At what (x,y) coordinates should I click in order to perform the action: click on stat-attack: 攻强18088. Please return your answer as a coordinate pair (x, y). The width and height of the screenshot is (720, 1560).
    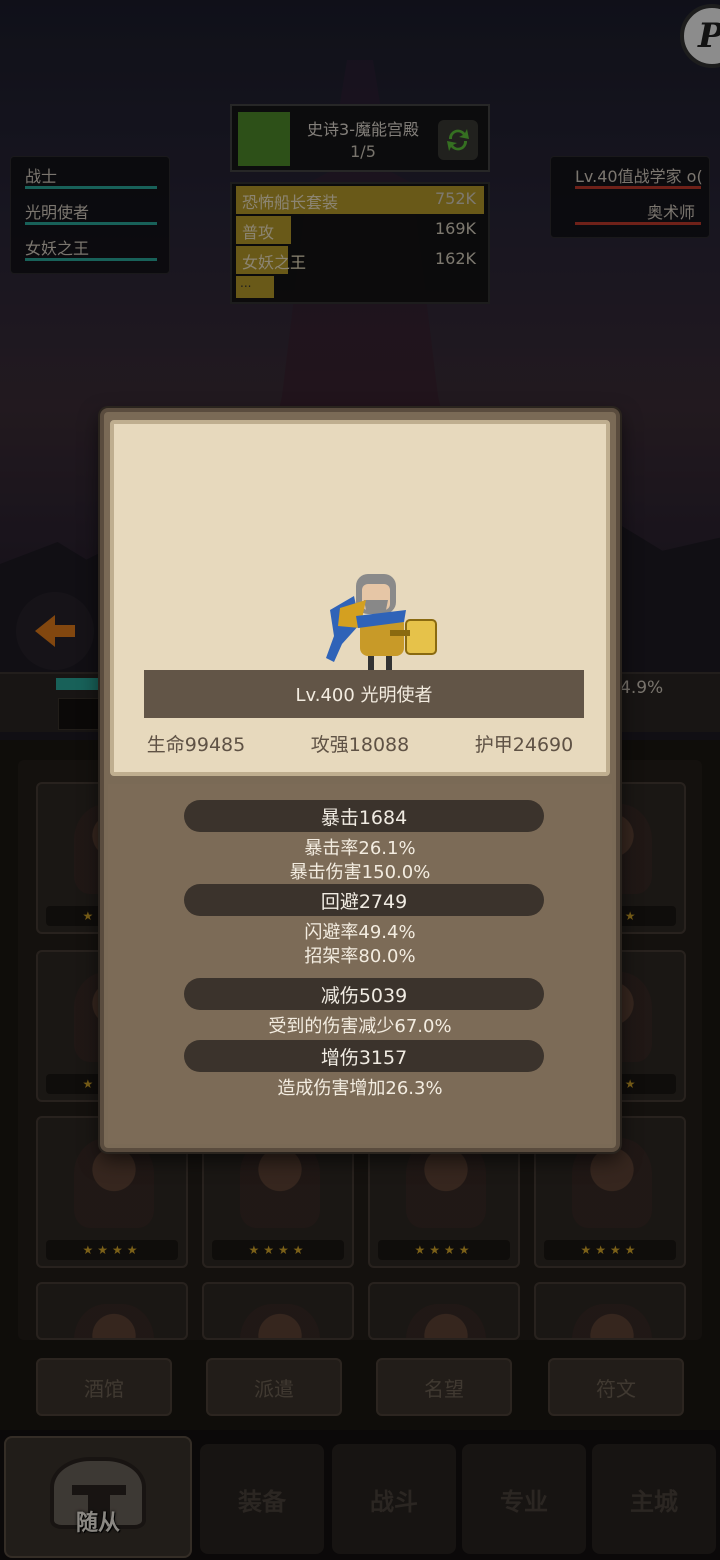
    Looking at the image, I should click on (360, 745).